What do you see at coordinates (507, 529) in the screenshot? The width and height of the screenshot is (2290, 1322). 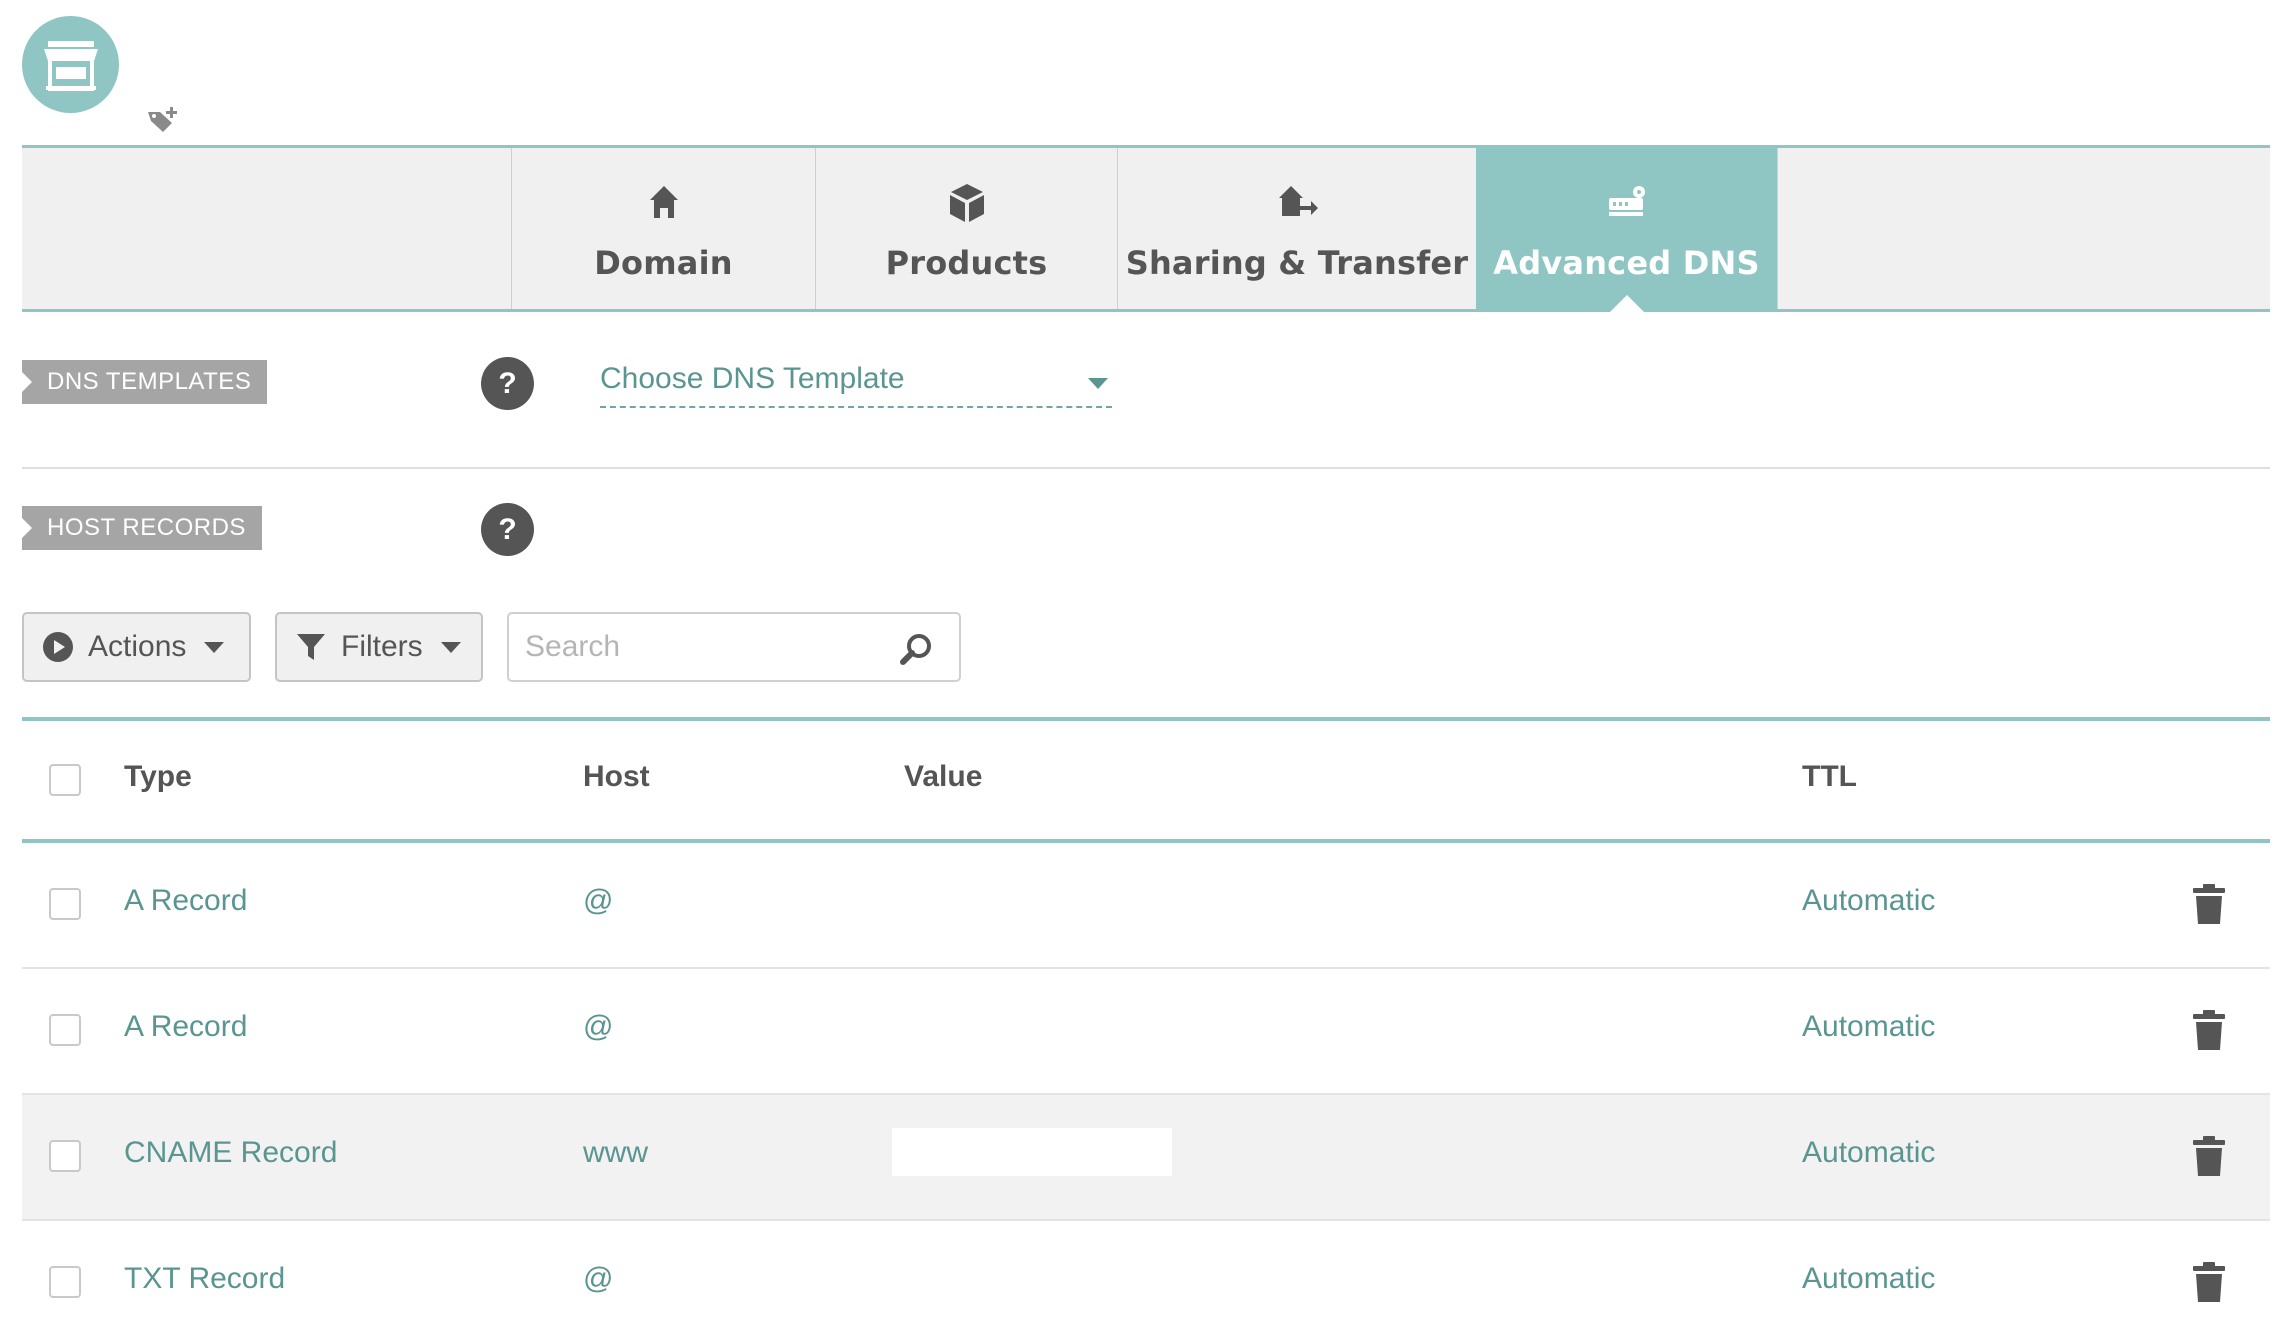 I see `host-records-help-button: ?` at bounding box center [507, 529].